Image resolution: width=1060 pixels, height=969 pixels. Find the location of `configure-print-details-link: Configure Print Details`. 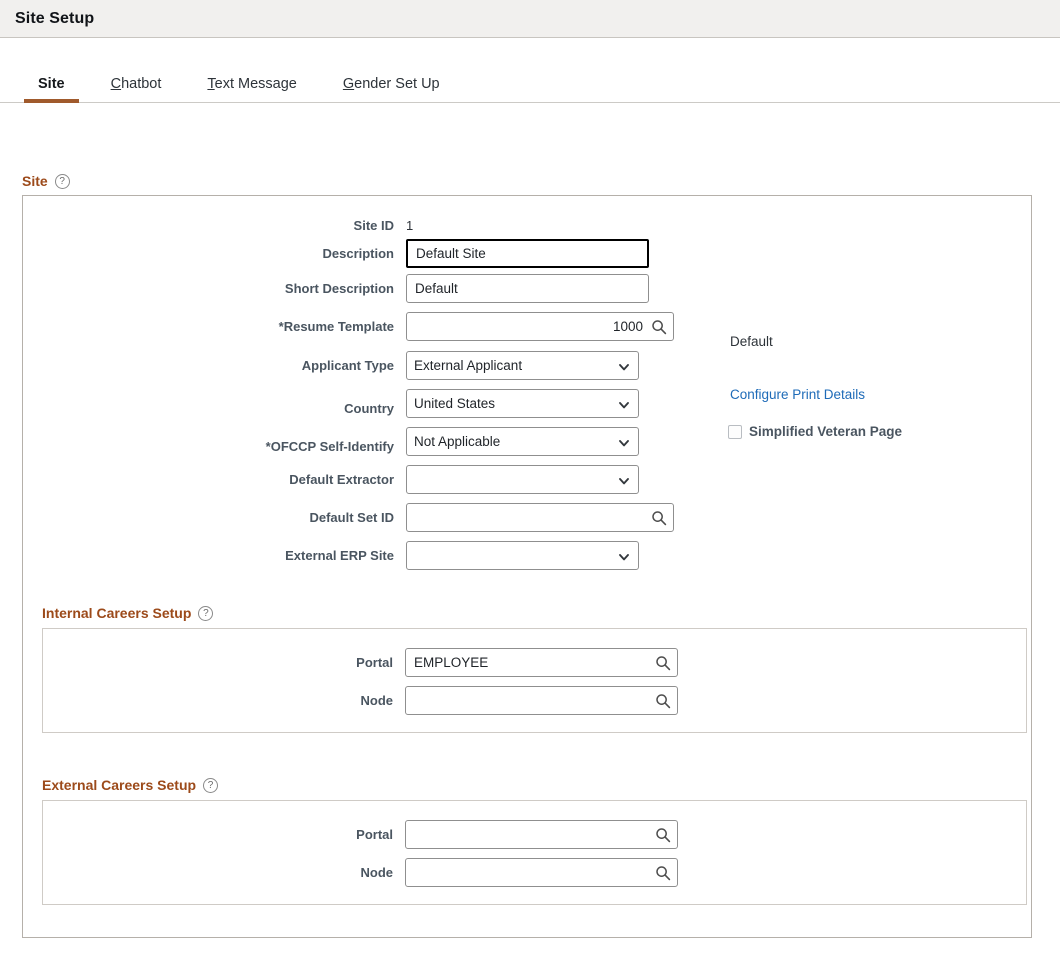

configure-print-details-link: Configure Print Details is located at coordinates (797, 394).